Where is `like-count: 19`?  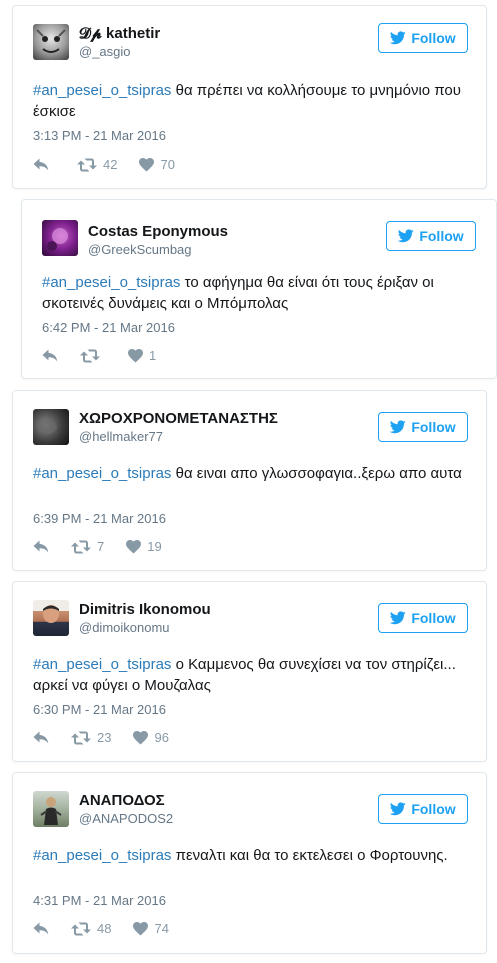 like-count: 19 is located at coordinates (154, 546).